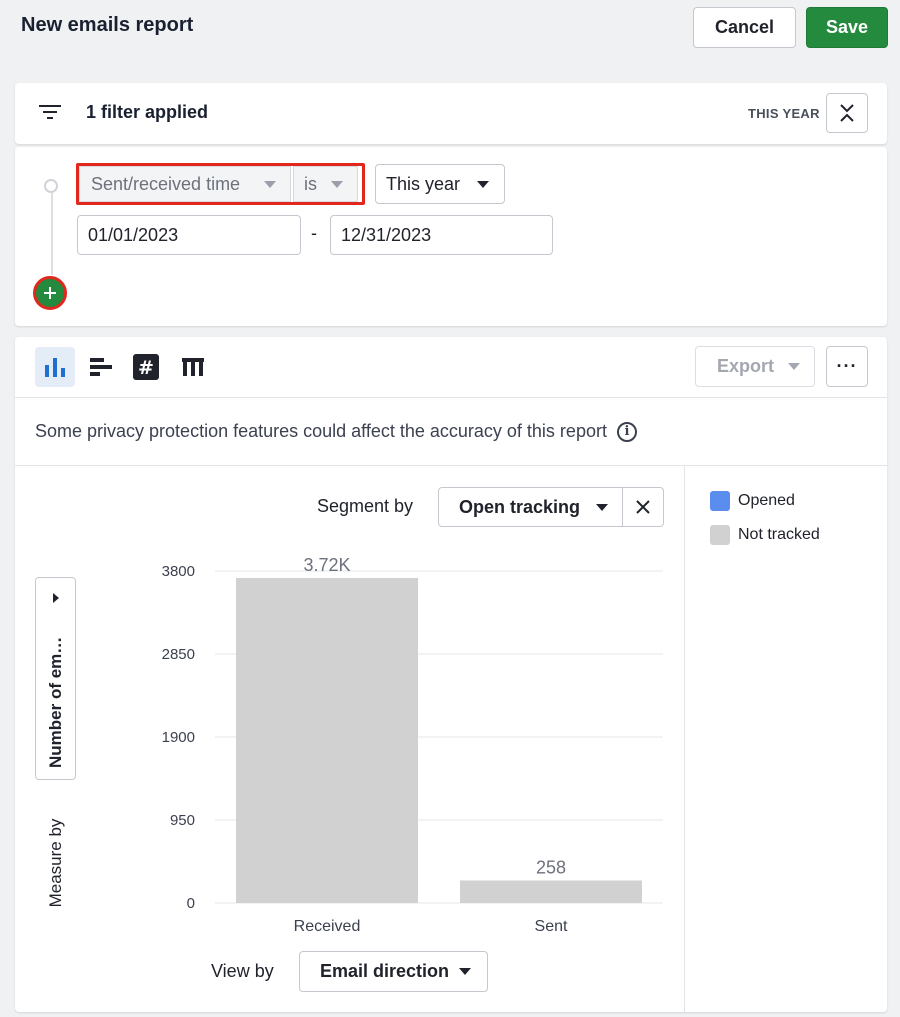 This screenshot has width=900, height=1017. Describe the element at coordinates (626, 431) in the screenshot. I see `info-icon: i` at that location.